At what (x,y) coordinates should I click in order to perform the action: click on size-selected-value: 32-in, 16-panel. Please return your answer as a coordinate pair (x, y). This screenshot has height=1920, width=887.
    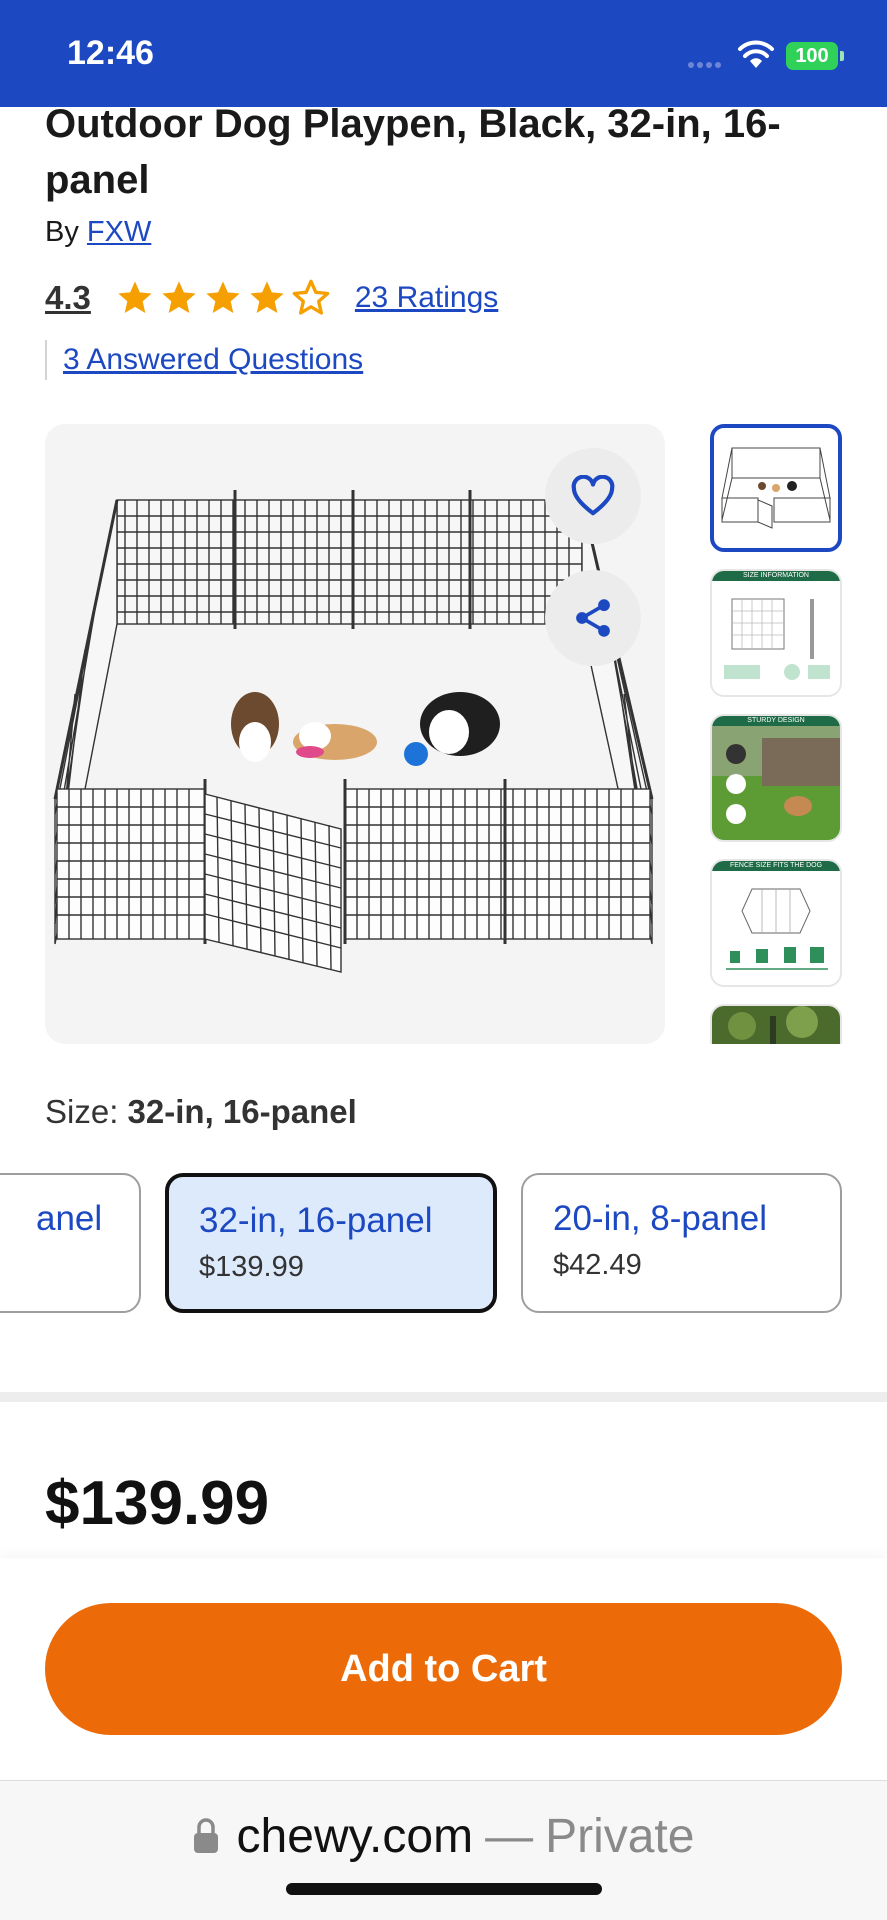
    Looking at the image, I should click on (242, 1111).